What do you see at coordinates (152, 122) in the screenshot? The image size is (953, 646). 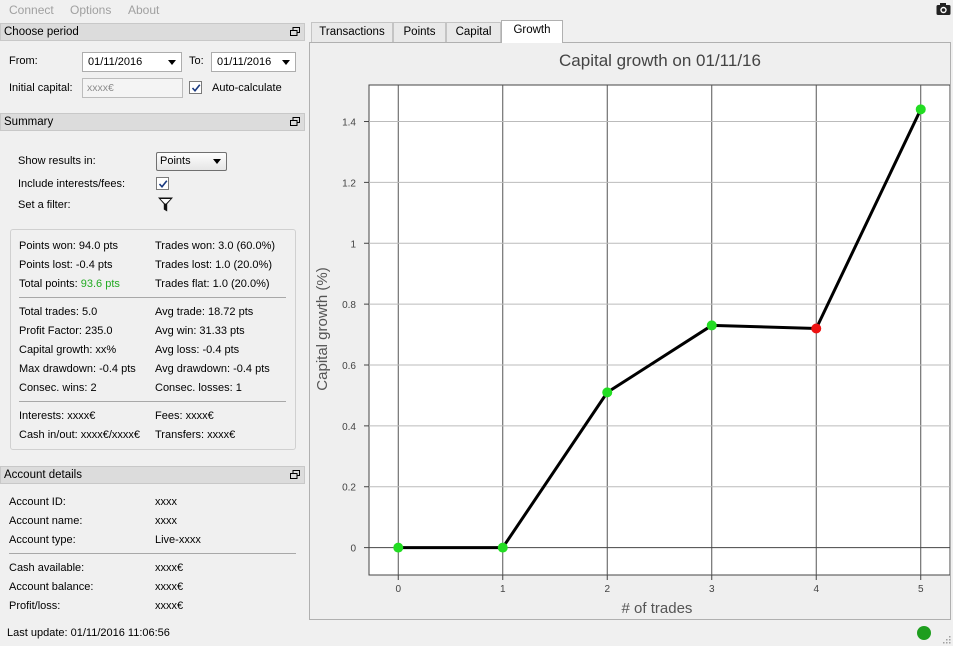 I see `summary-dock-title: Summary` at bounding box center [152, 122].